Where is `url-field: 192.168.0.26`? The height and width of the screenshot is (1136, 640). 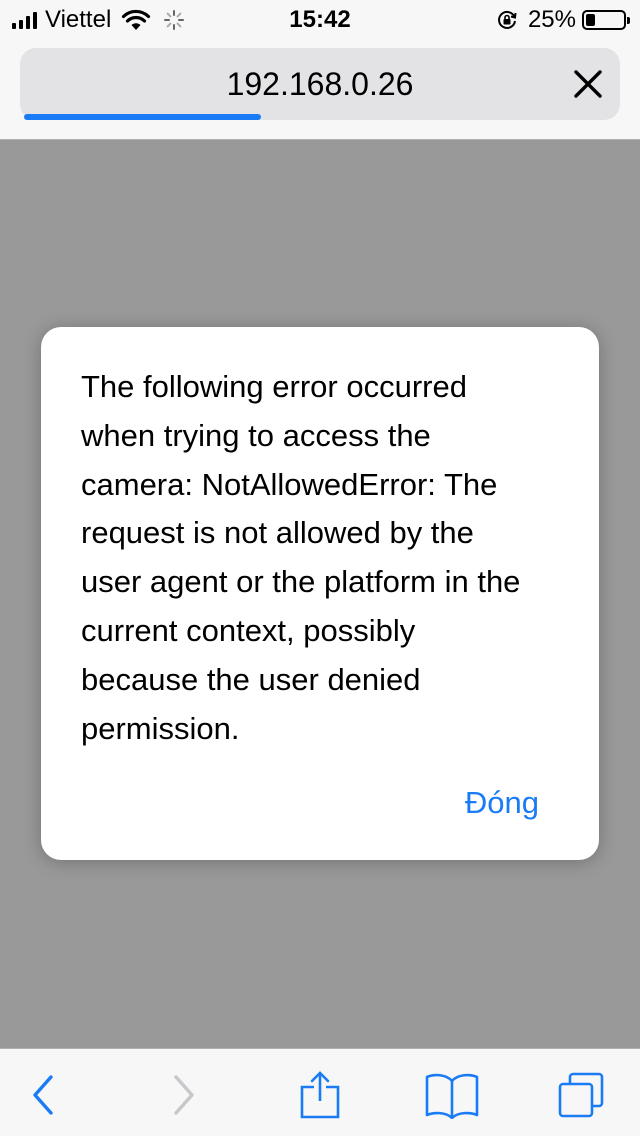
url-field: 192.168.0.26 is located at coordinates (320, 84).